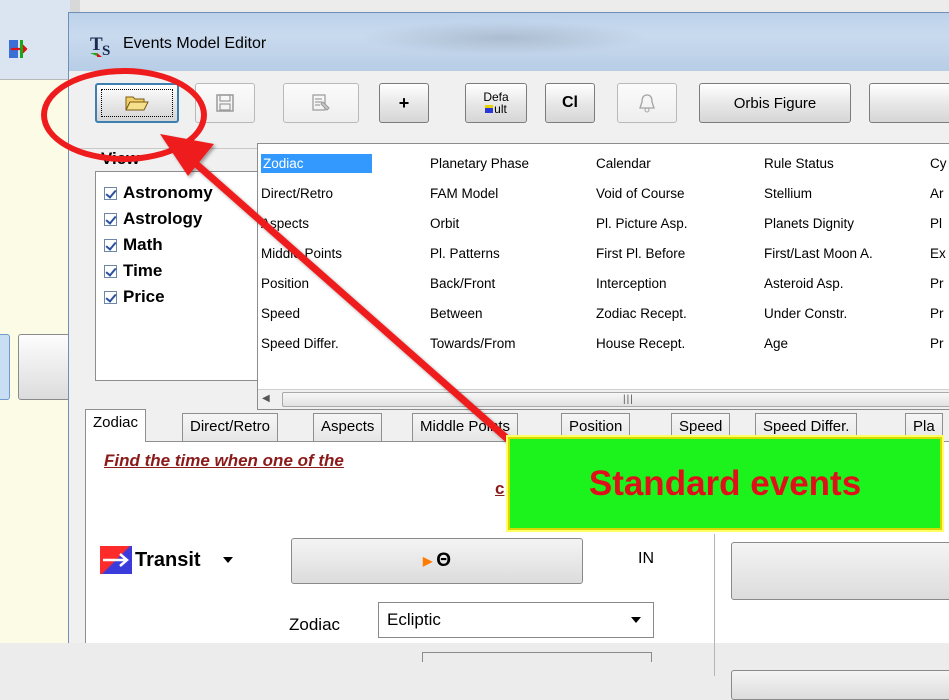 This screenshot has width=949, height=700. What do you see at coordinates (804, 283) in the screenshot?
I see `event-label: Asteroid Asp.` at bounding box center [804, 283].